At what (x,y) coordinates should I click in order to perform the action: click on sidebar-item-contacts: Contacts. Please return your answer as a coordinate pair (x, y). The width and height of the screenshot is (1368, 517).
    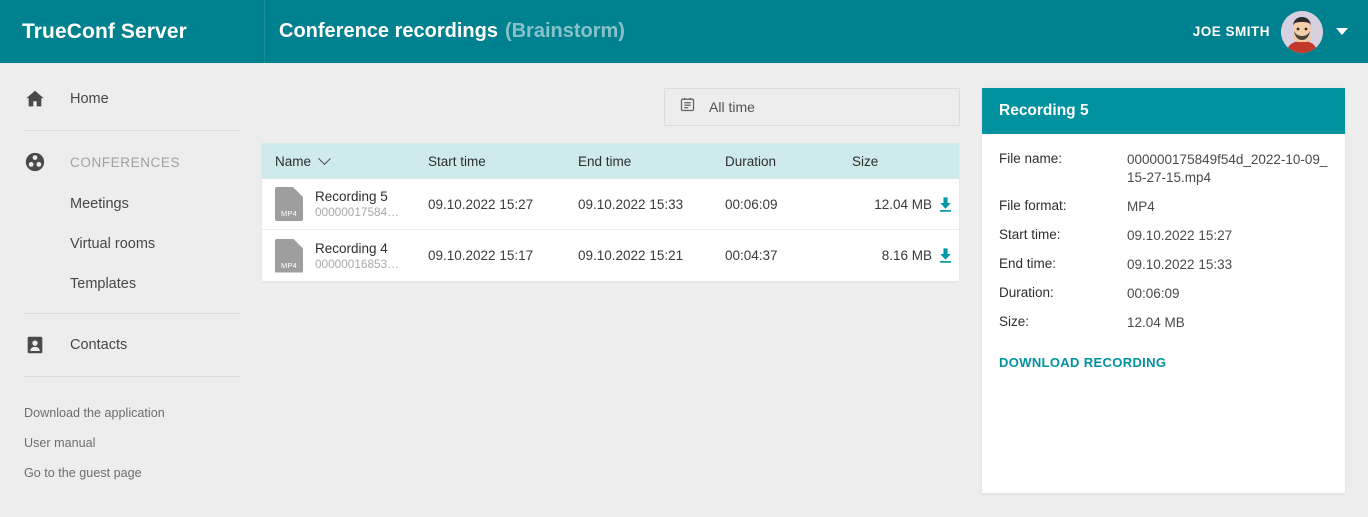
    Looking at the image, I should click on (124, 345).